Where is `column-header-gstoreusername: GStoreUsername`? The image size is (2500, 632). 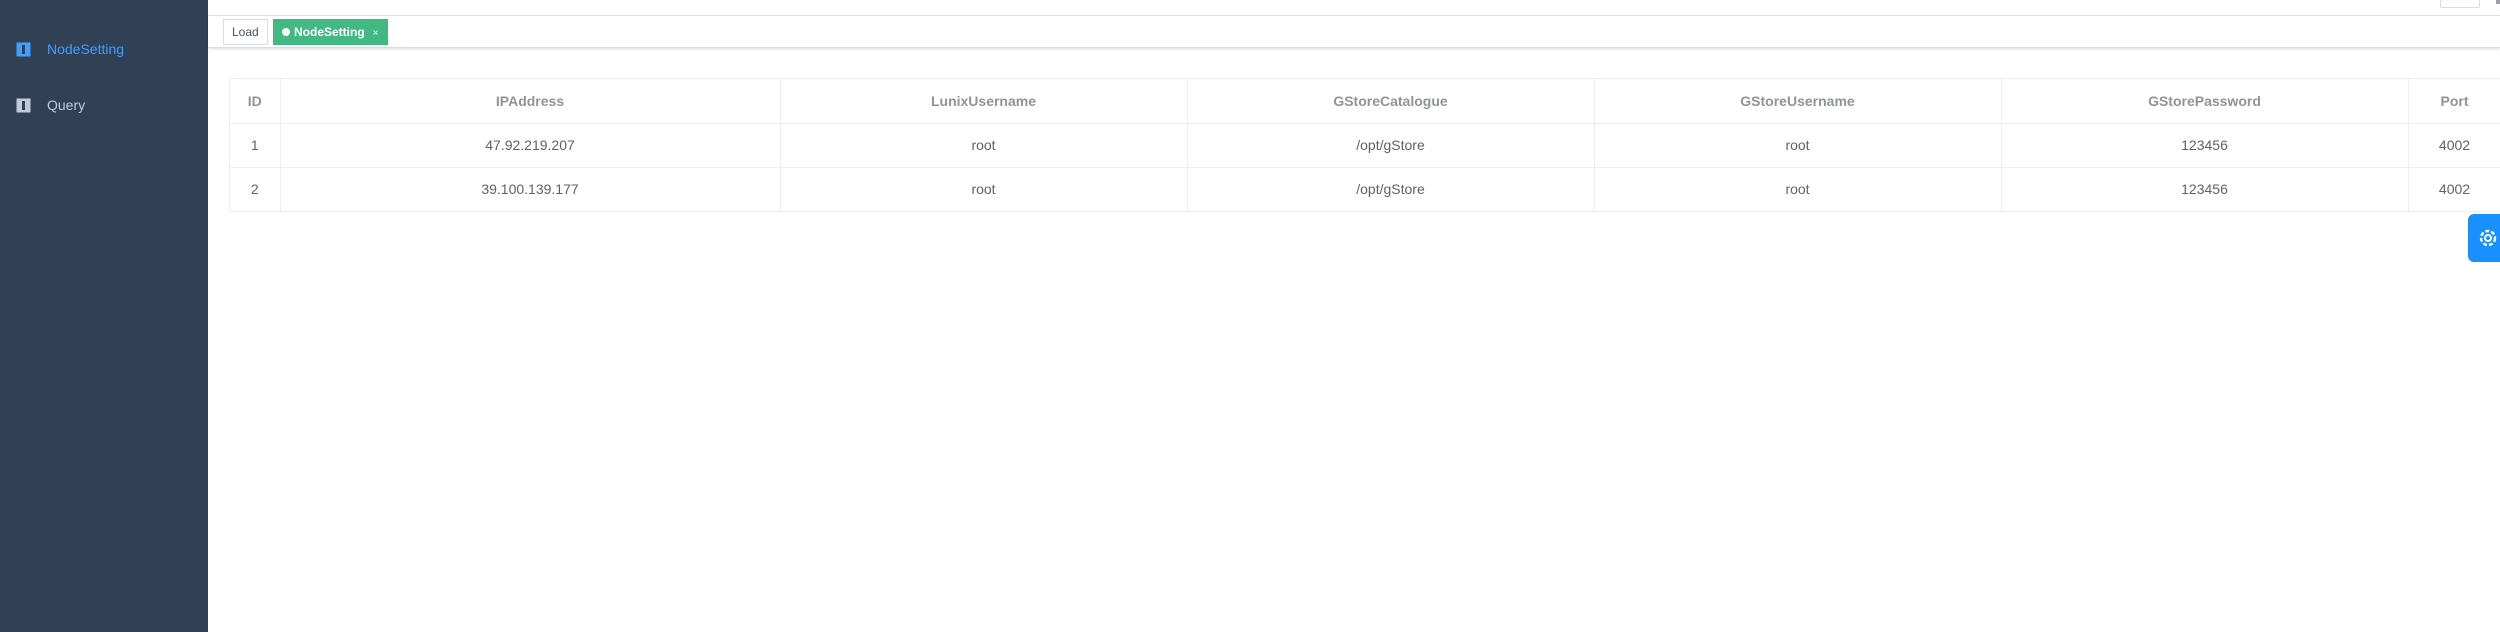
column-header-gstoreusername: GStoreUsername is located at coordinates (1798, 101).